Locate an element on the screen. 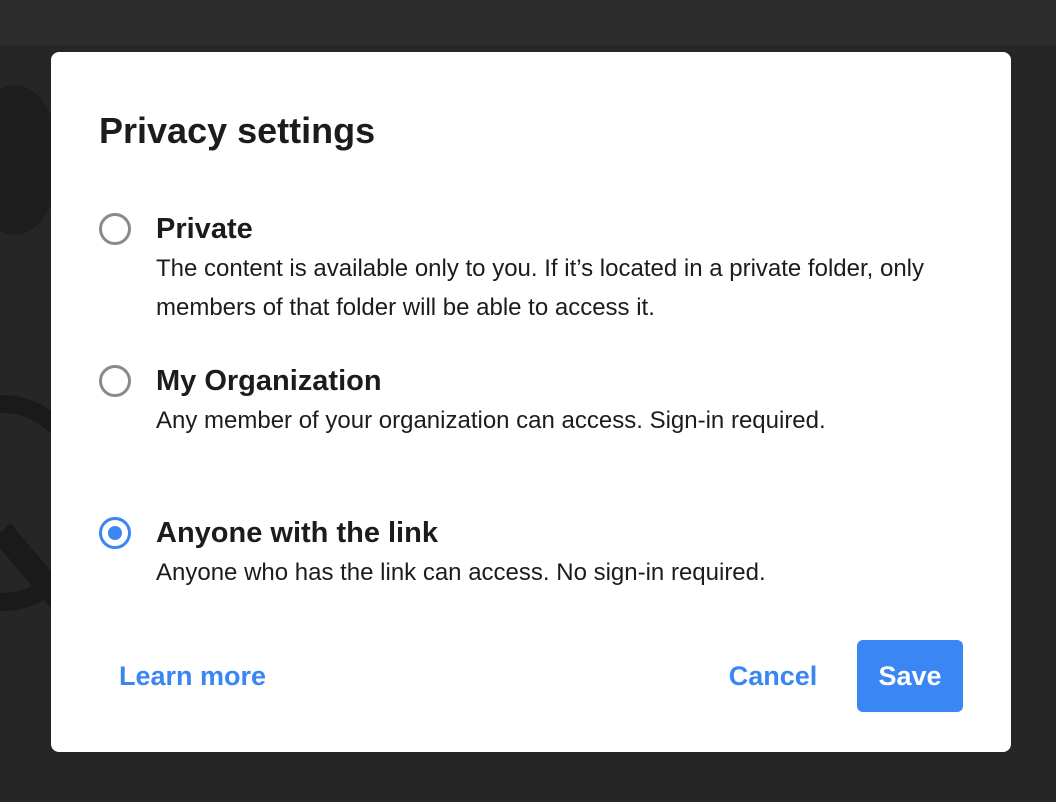 The image size is (1056, 802). cancel-button: Cancel is located at coordinates (773, 676).